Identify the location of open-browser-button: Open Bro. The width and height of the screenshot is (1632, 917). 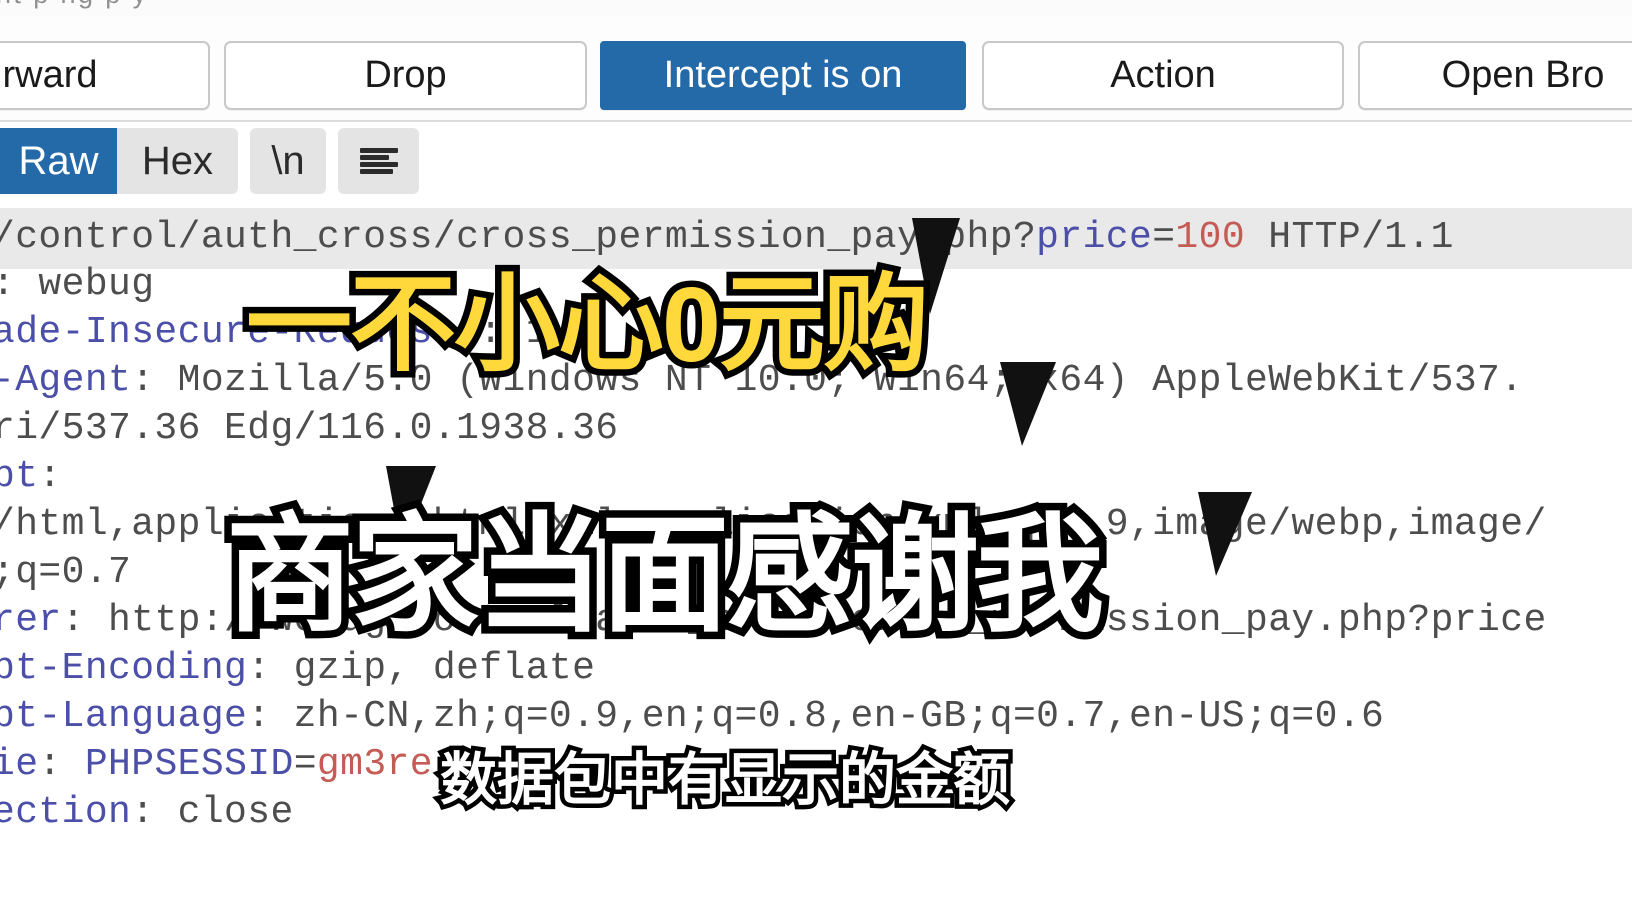
(1495, 75).